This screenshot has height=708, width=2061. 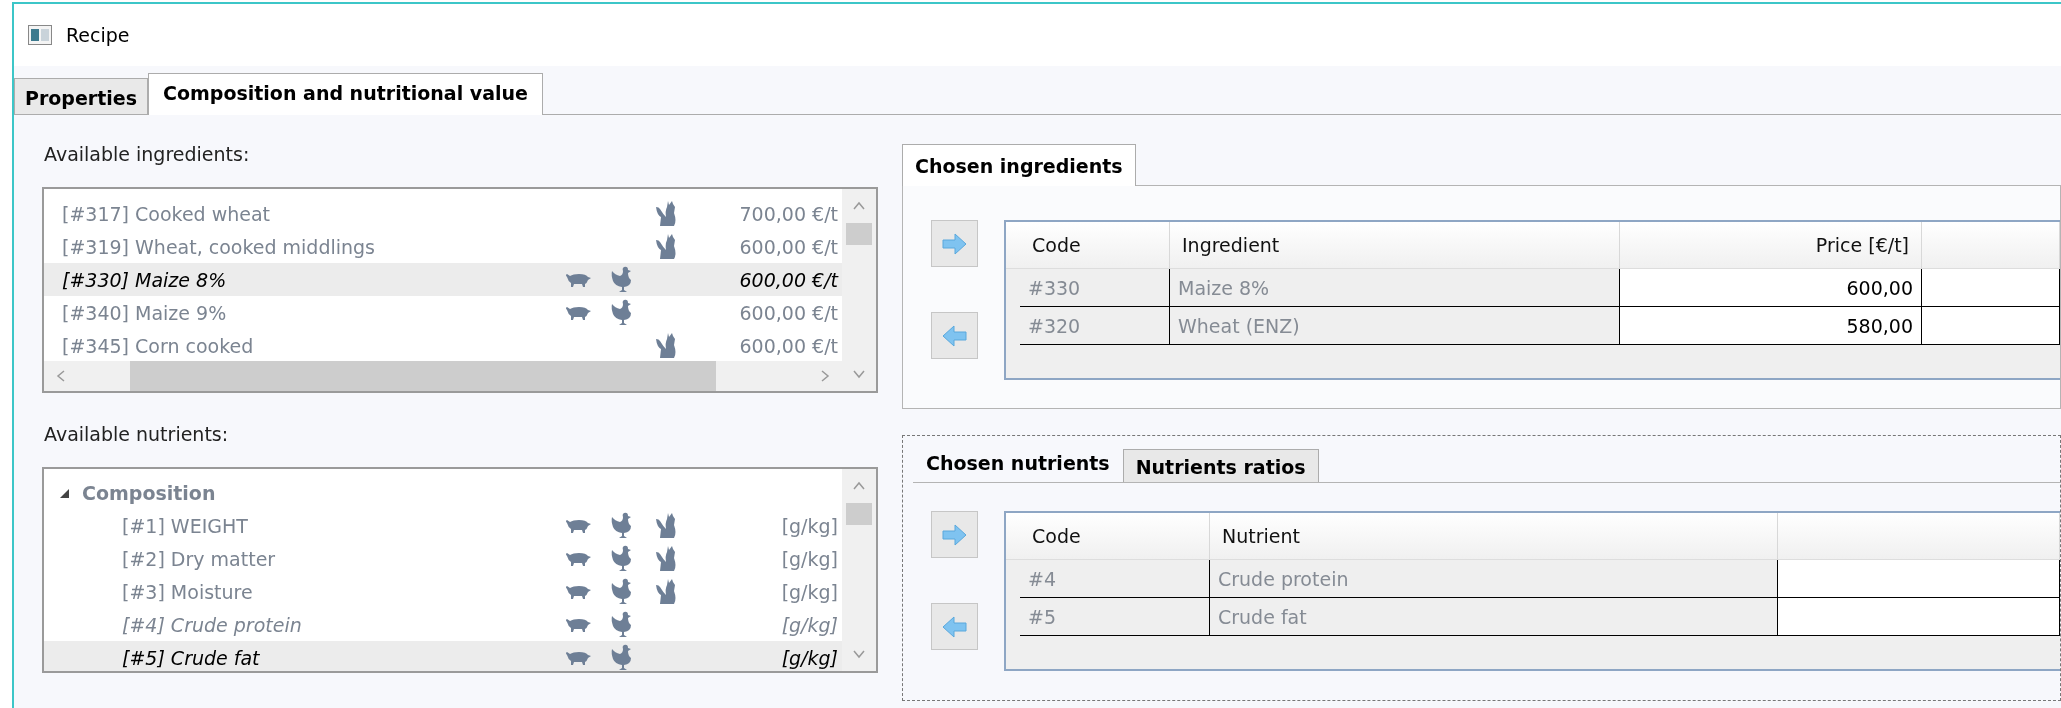 What do you see at coordinates (147, 154) in the screenshot?
I see `section-label: Available ingredients:` at bounding box center [147, 154].